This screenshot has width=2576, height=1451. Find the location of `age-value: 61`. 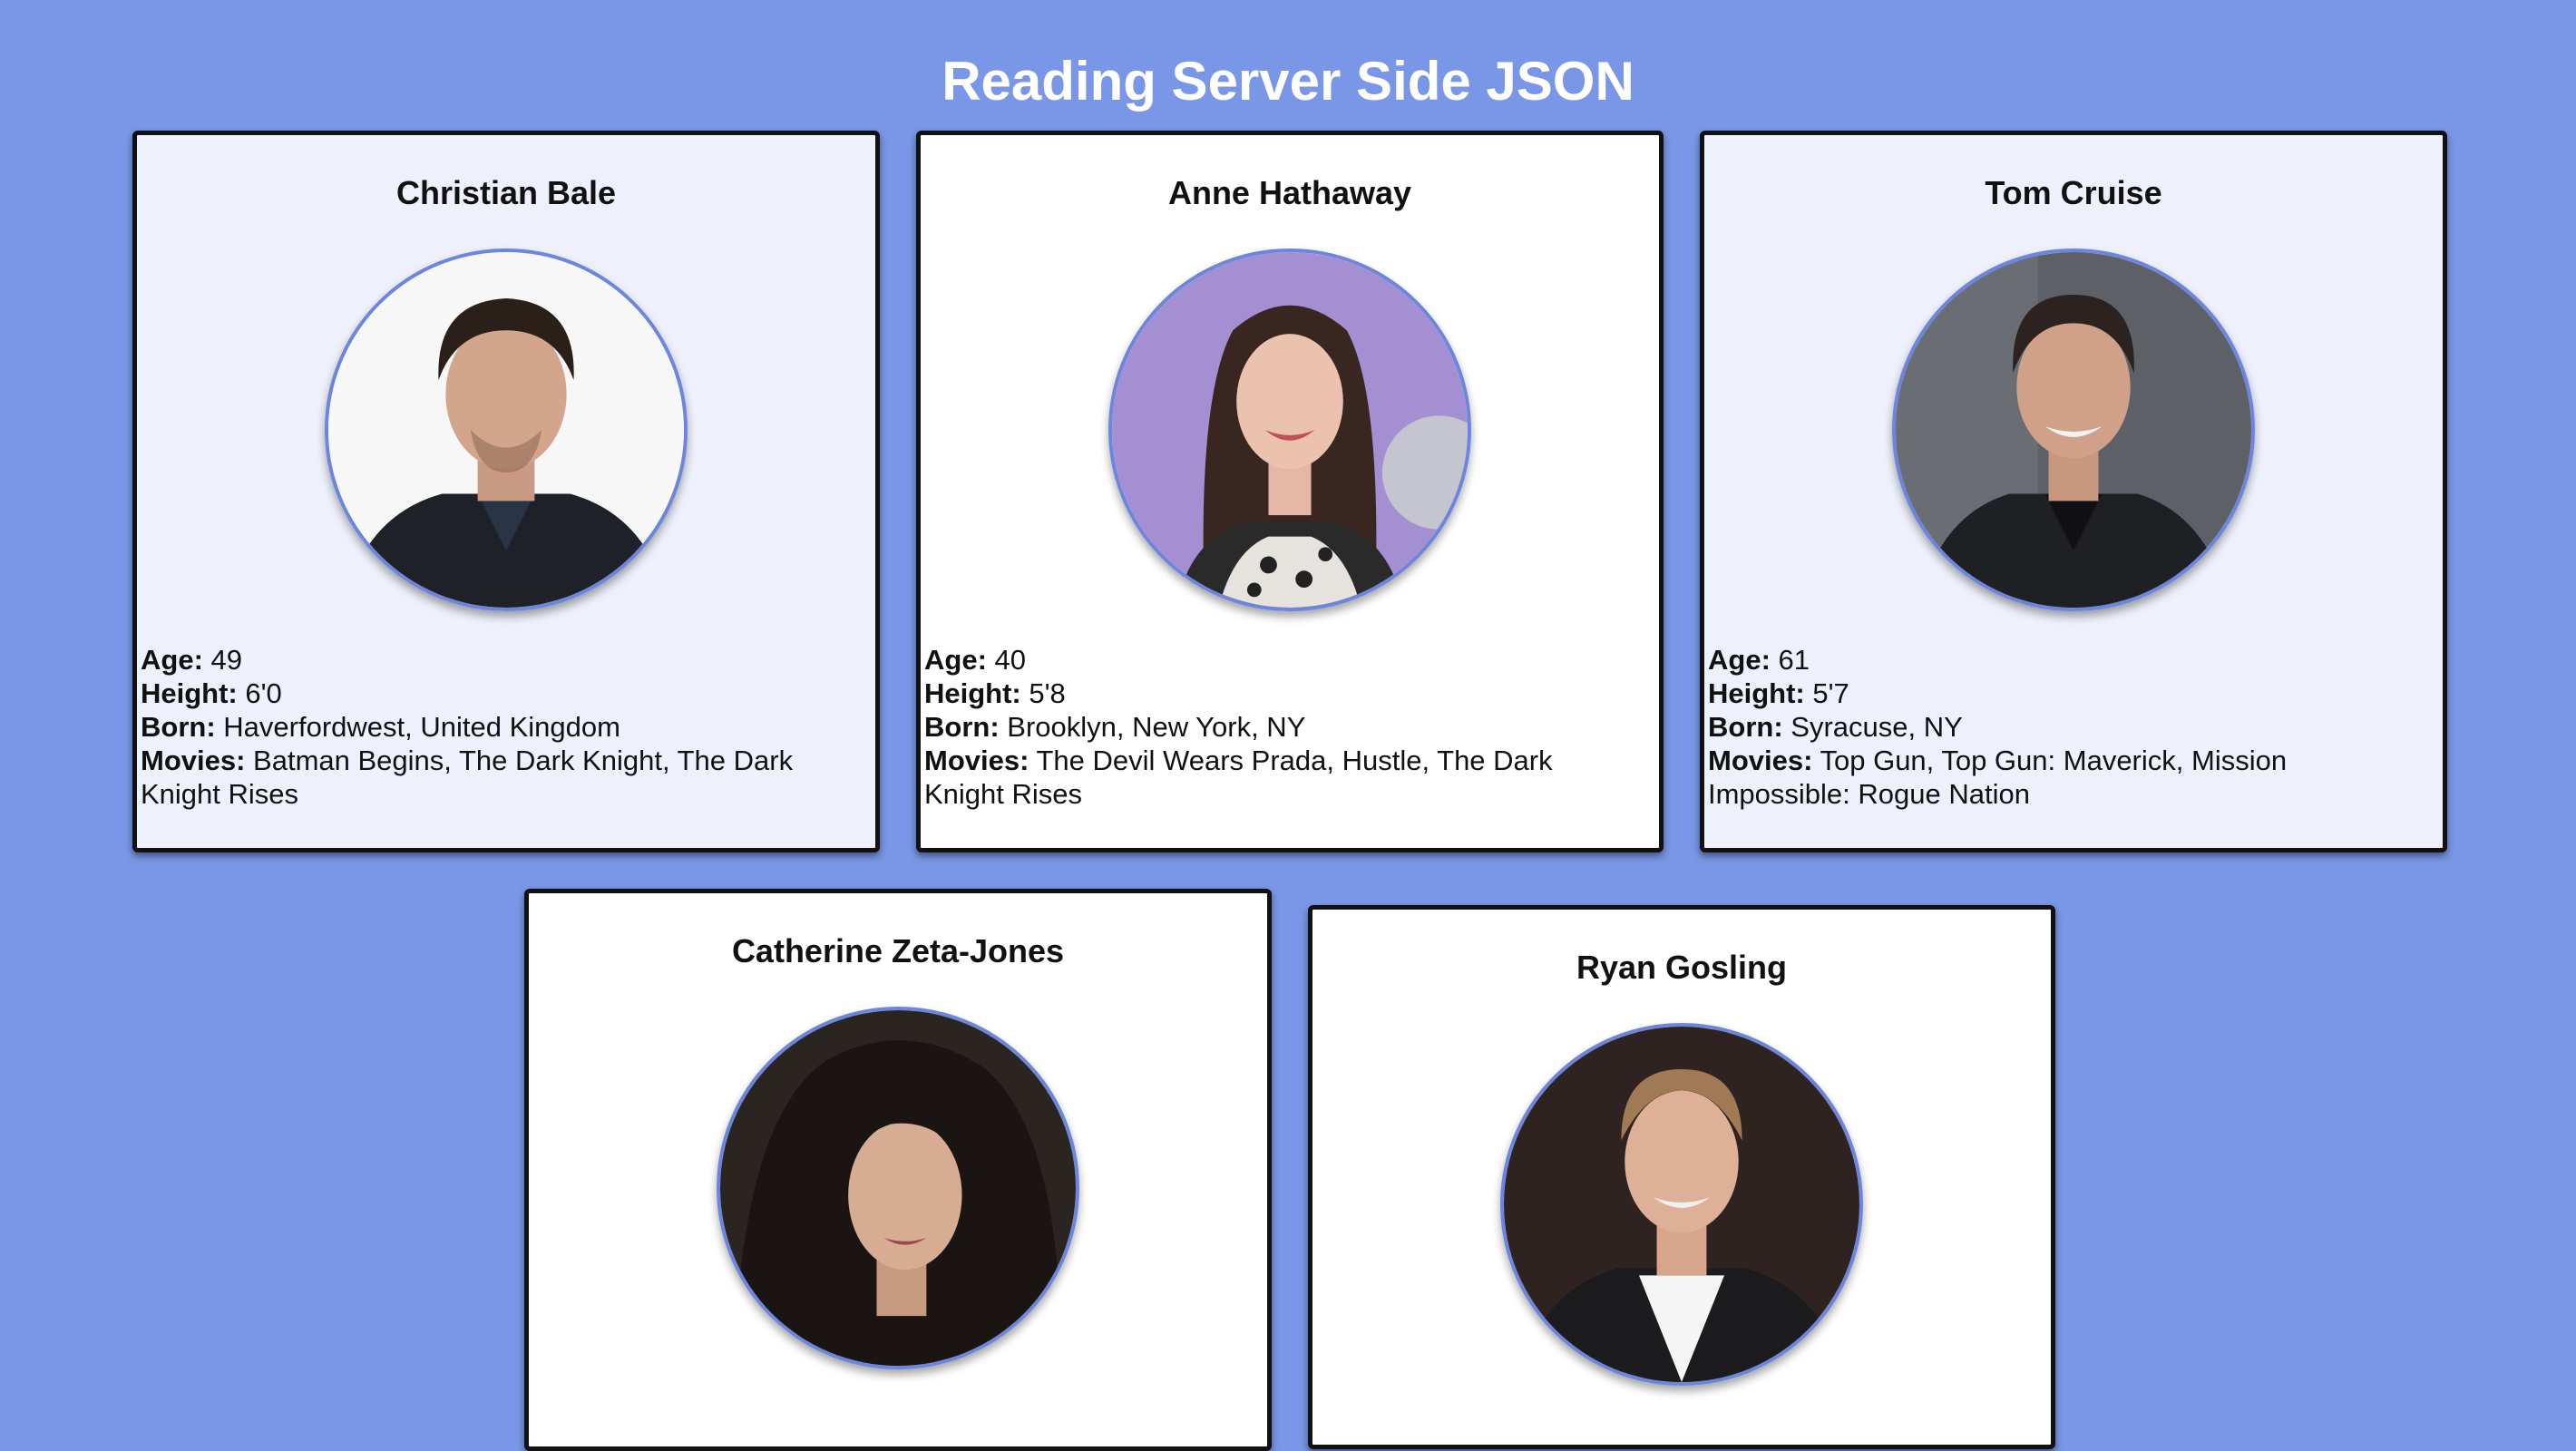

age-value: 61 is located at coordinates (1794, 660).